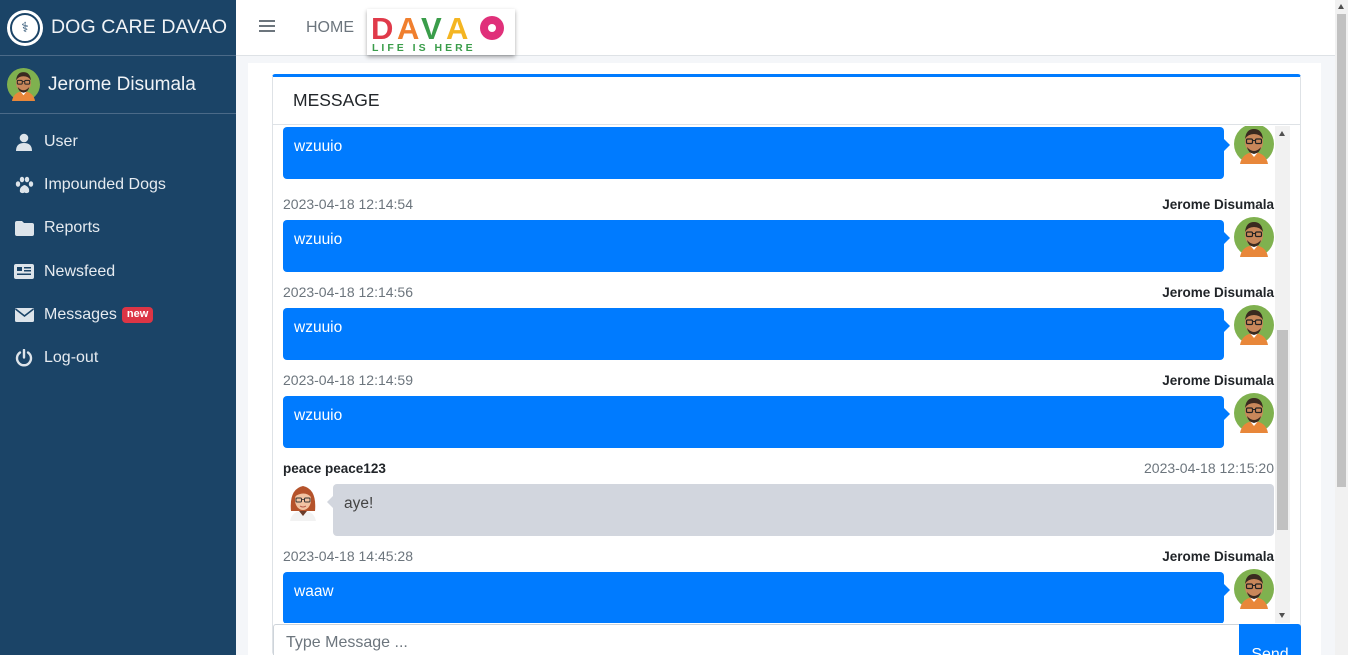 This screenshot has height=655, width=1348. I want to click on sidebar-item-label: User, so click(61, 141).